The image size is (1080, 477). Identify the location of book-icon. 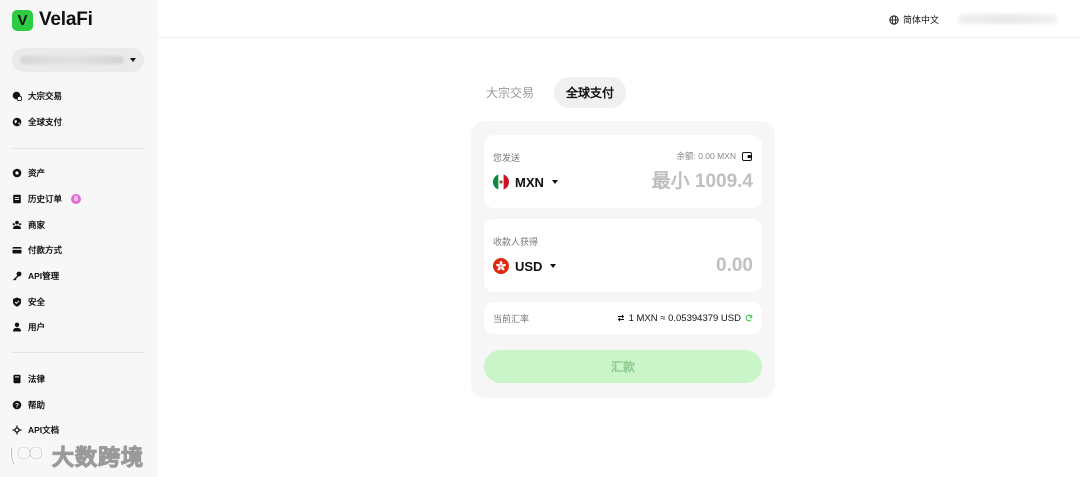
(17, 379).